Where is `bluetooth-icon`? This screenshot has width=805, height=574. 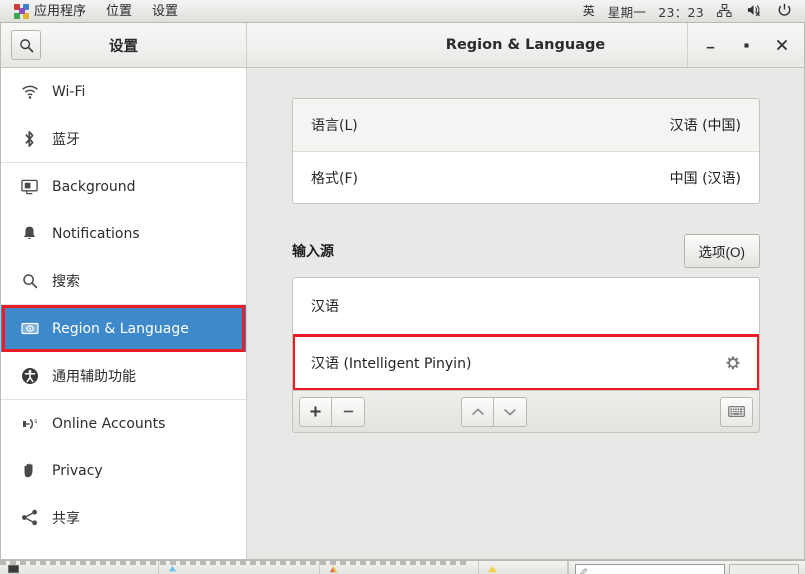
bluetooth-icon is located at coordinates (29, 139).